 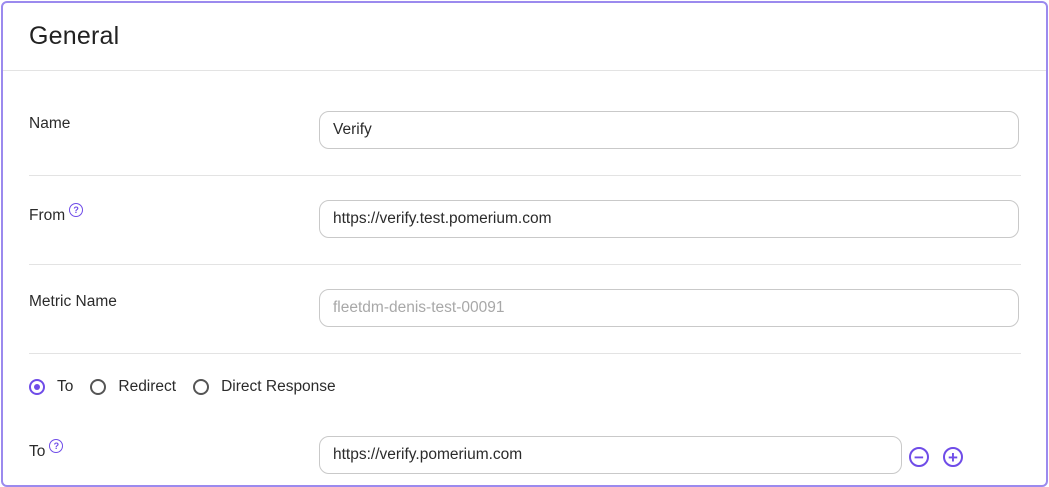 I want to click on radio-option-redirect: Redirect, so click(x=133, y=387).